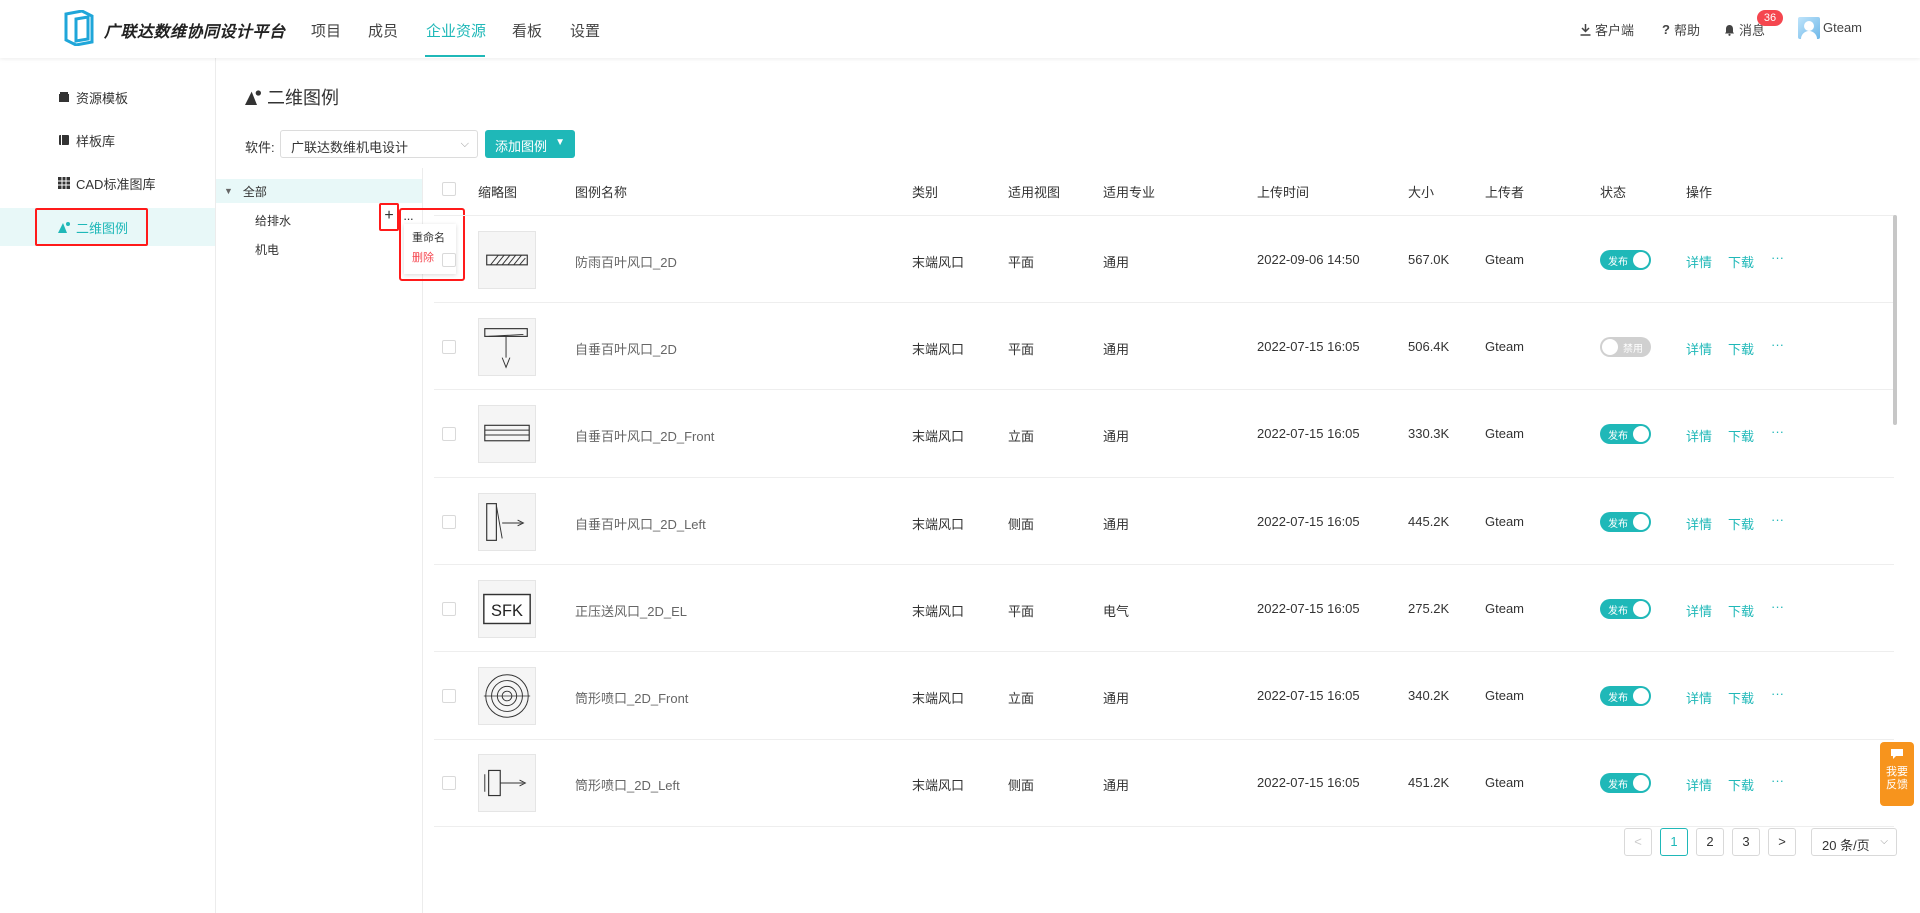  What do you see at coordinates (1429, 259) in the screenshot?
I see `size-cell: 567.0K` at bounding box center [1429, 259].